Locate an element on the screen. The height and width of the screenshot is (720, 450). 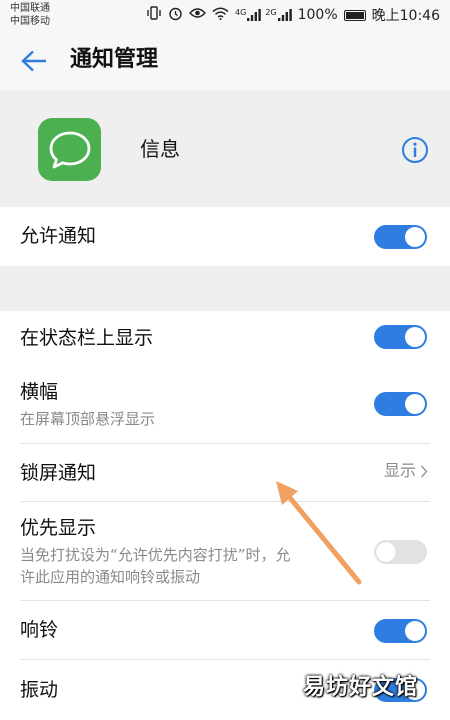
app-bar: 通知管理 is located at coordinates (225, 60).